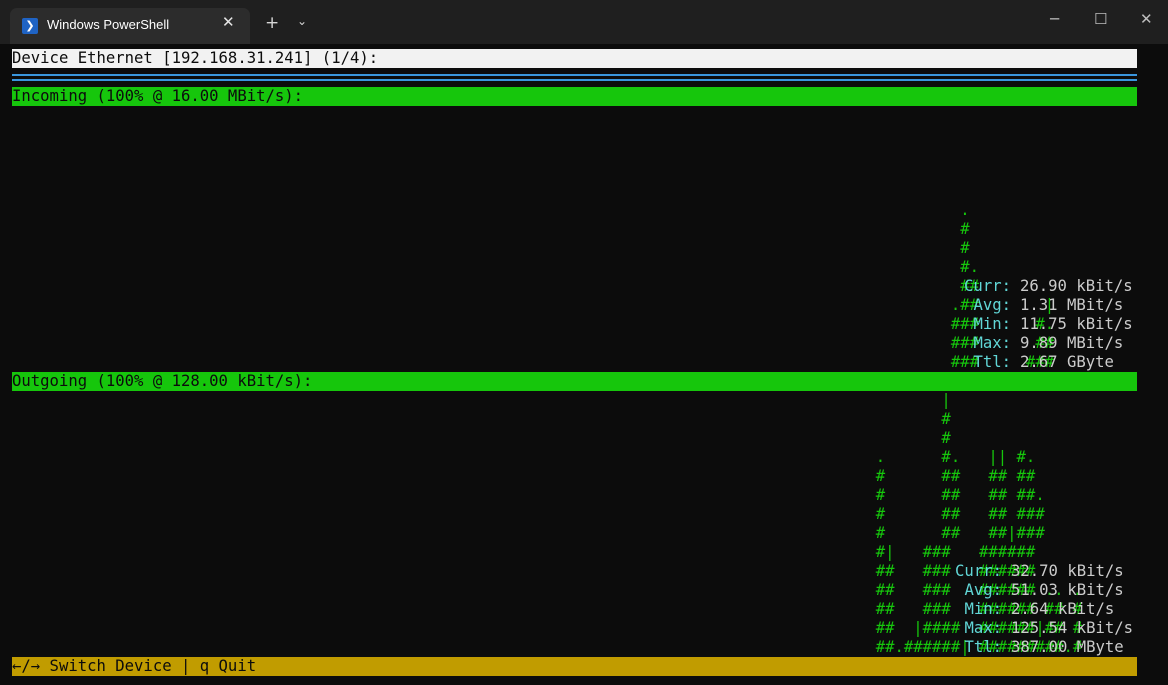  What do you see at coordinates (30, 26) in the screenshot?
I see `powershell-icon: ❯` at bounding box center [30, 26].